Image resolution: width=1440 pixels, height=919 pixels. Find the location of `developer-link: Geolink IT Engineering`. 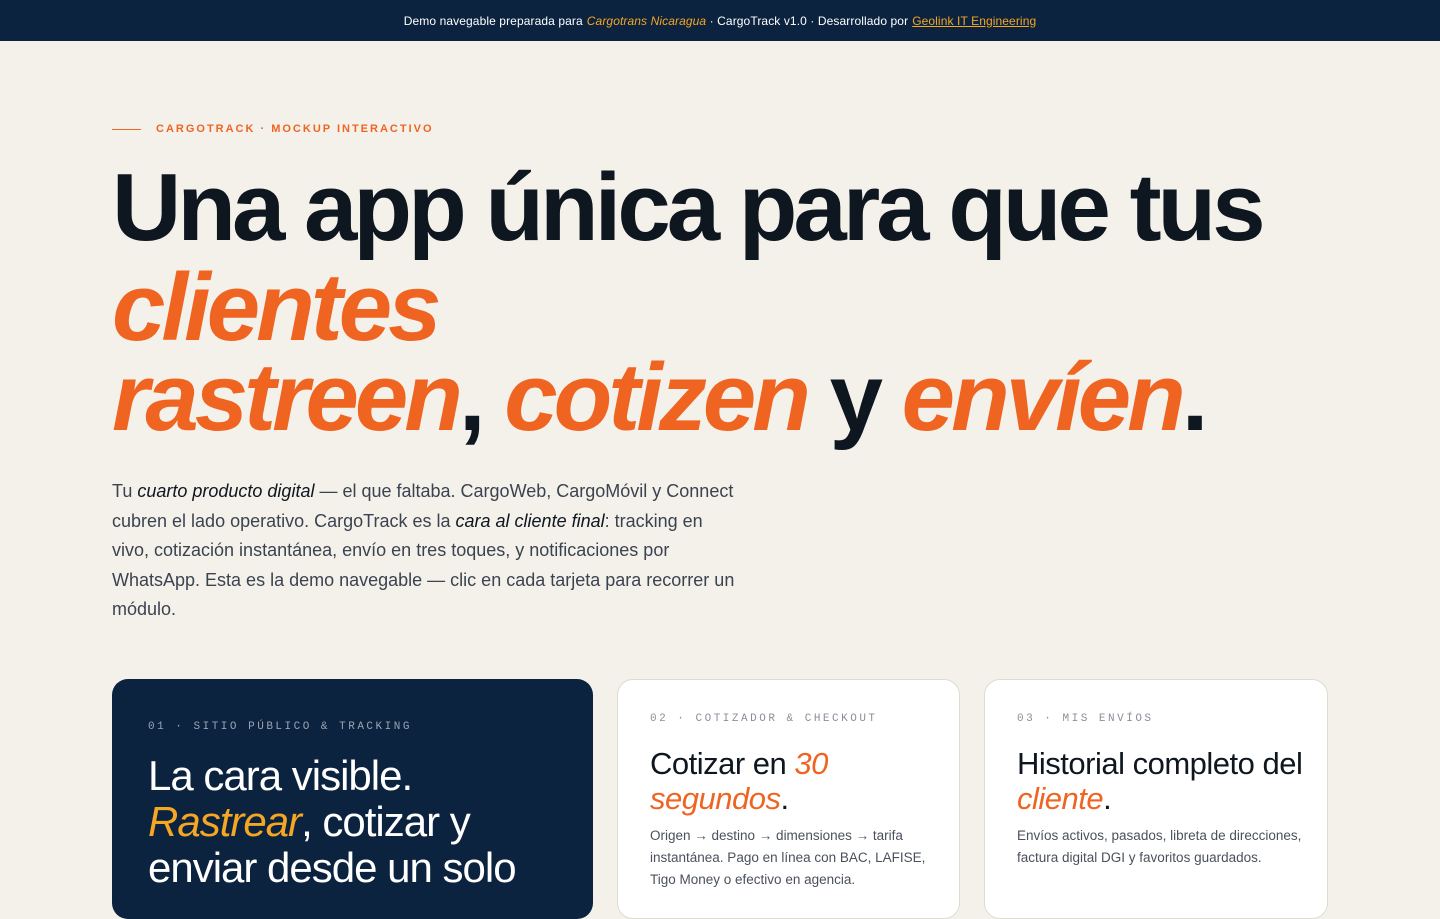

developer-link: Geolink IT Engineering is located at coordinates (974, 21).